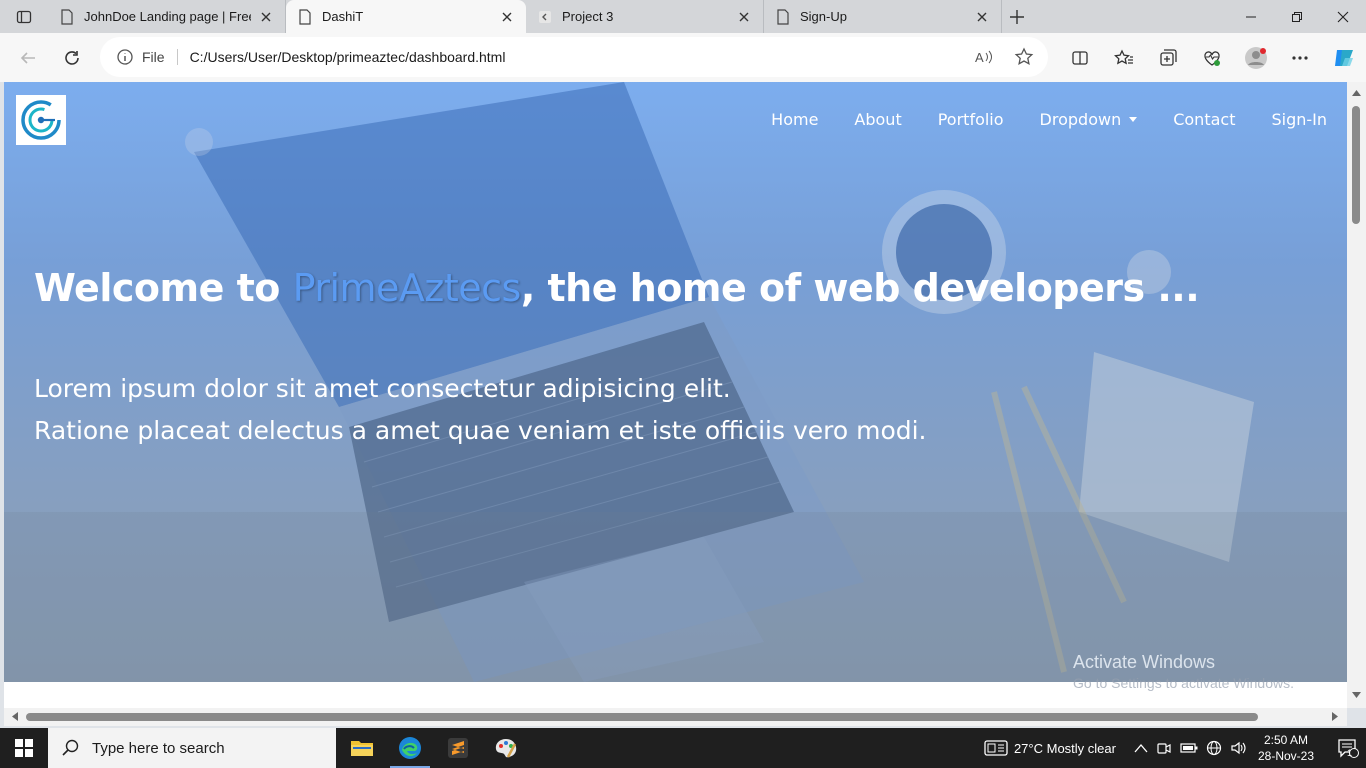  I want to click on tab-sign-up: Sign-Up, so click(883, 16).